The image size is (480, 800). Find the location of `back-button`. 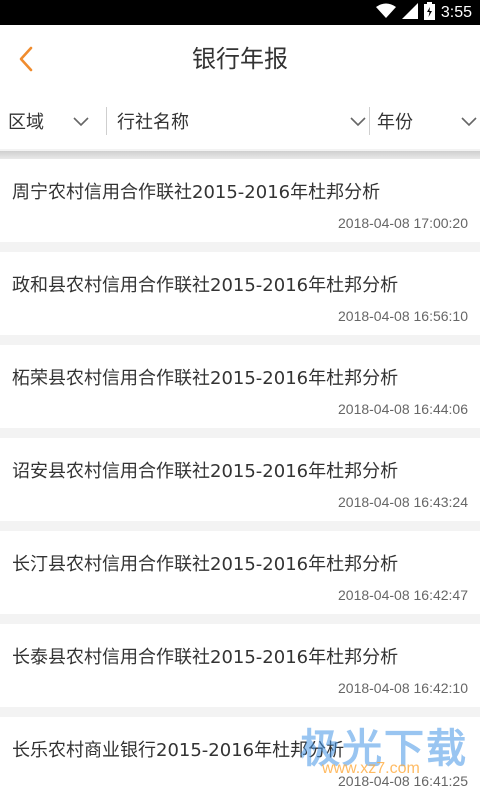

back-button is located at coordinates (26, 59).